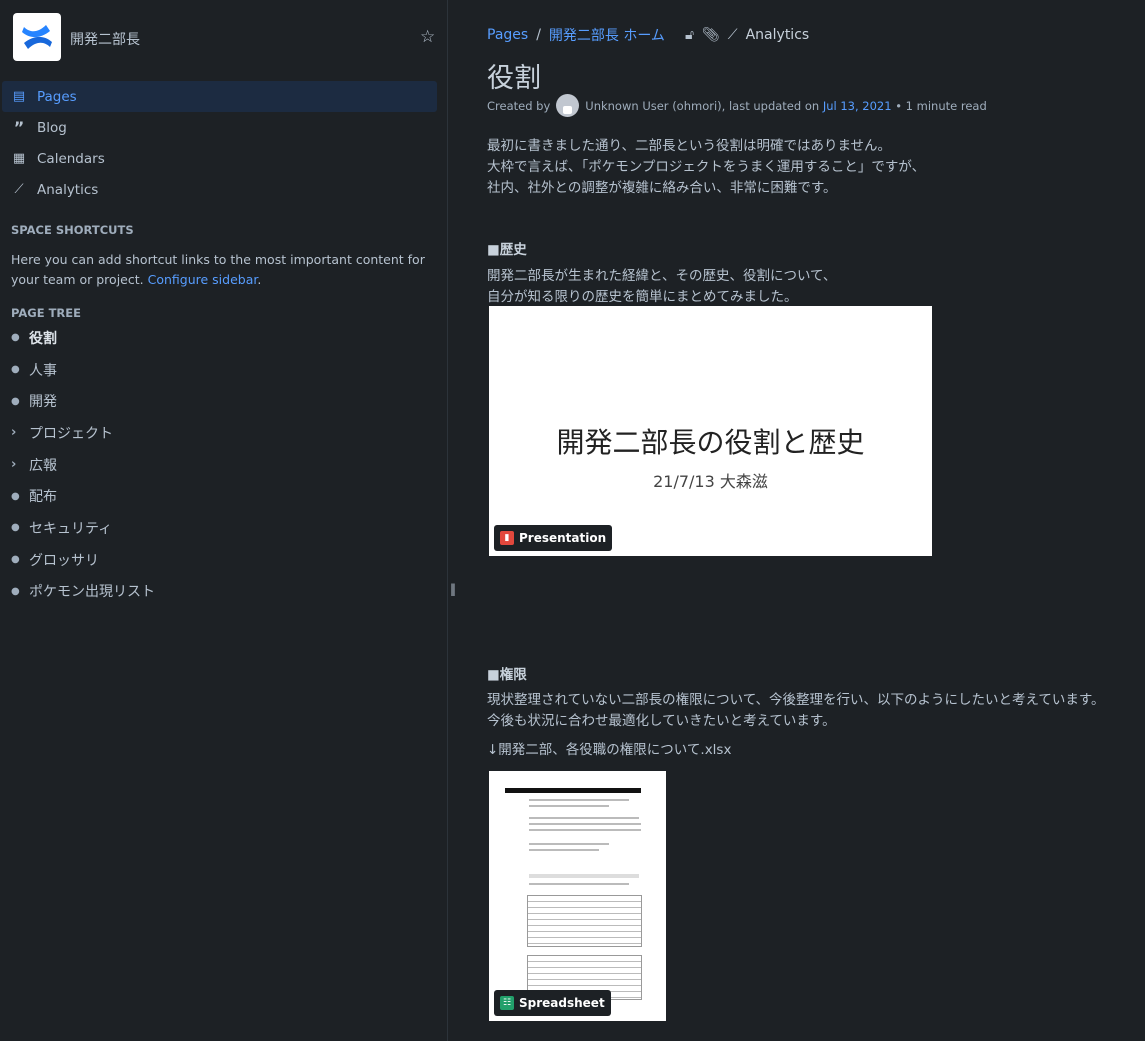 Image resolution: width=1145 pixels, height=1041 pixels. What do you see at coordinates (689, 146) in the screenshot?
I see `intro-line: 最初に書きました通り、二部長という役割は明確ではありません。` at bounding box center [689, 146].